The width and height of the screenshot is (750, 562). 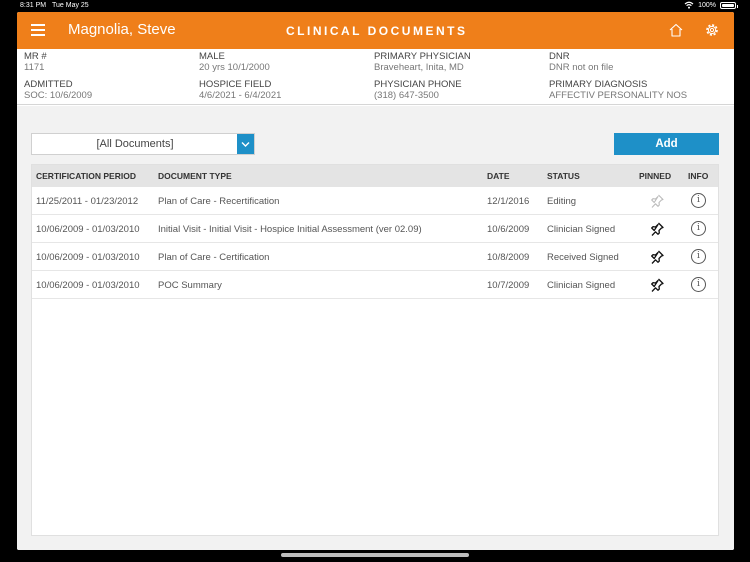 I want to click on admitted-field: ADMITTED SOC: 10/6/2009, so click(x=58, y=90).